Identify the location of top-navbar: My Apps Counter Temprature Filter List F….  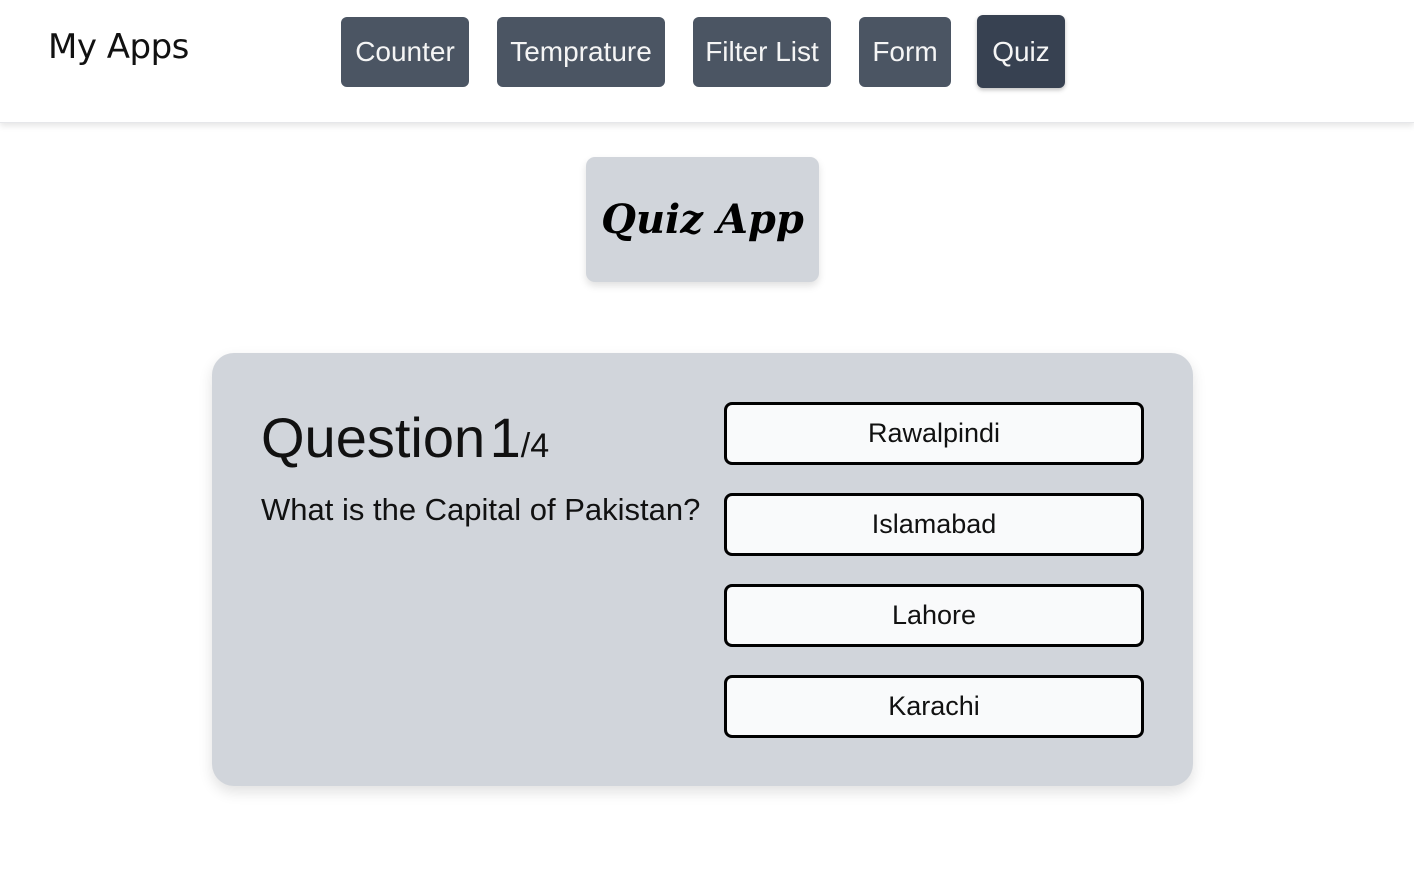
(707, 61).